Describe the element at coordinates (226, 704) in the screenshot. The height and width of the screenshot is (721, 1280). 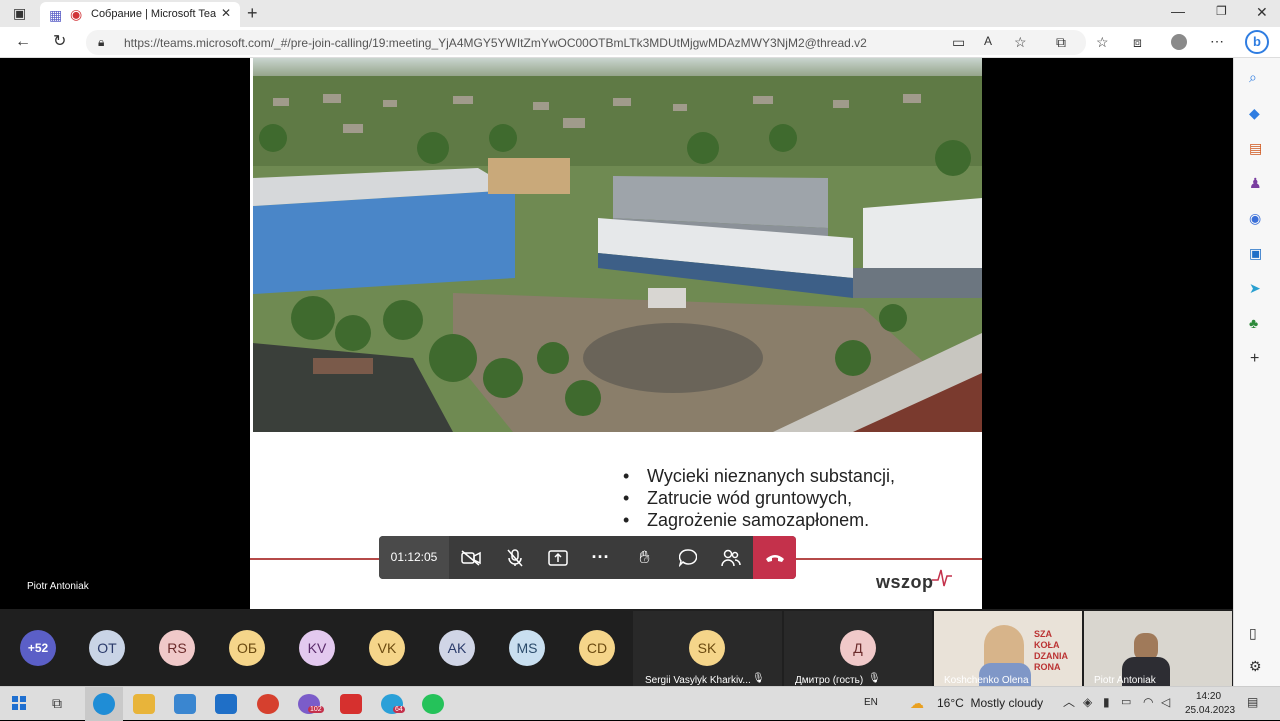
I see `mail-icon` at that location.